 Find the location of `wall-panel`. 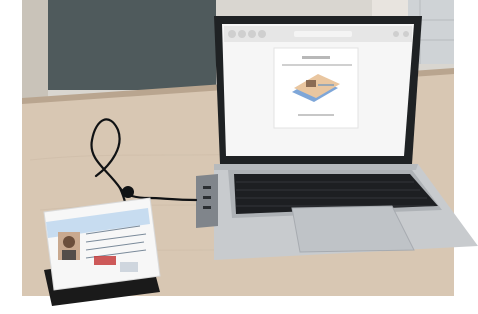

wall-panel is located at coordinates (132, 45).